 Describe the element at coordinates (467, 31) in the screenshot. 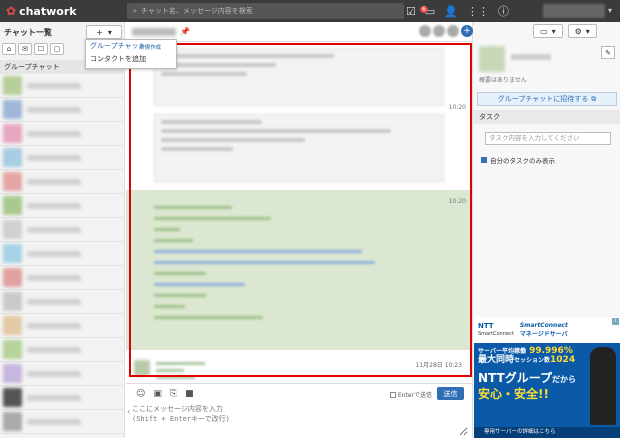

I see `add-member-icon: +` at that location.